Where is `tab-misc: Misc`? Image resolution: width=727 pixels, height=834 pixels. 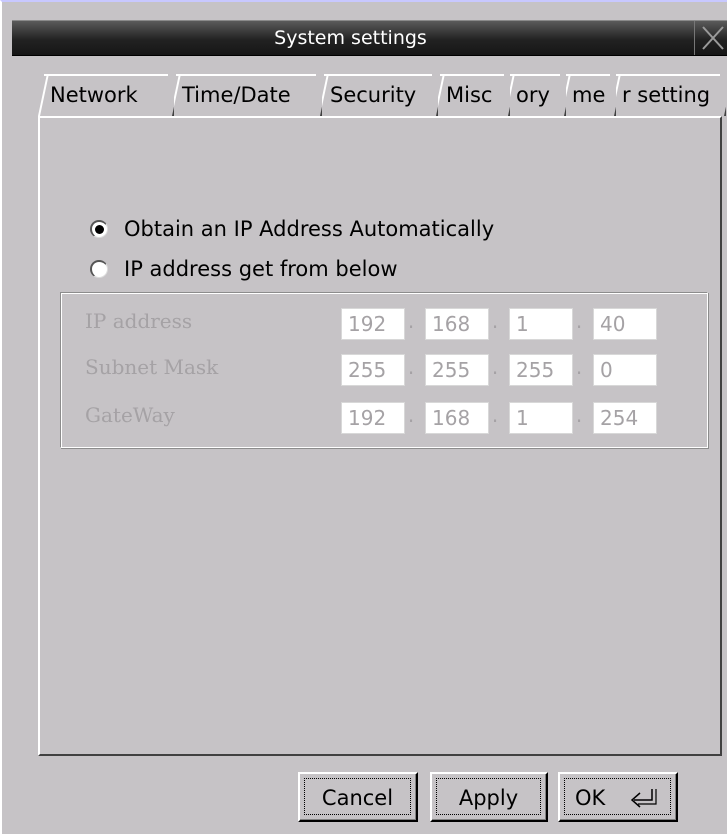
tab-misc: Misc is located at coordinates (472, 95).